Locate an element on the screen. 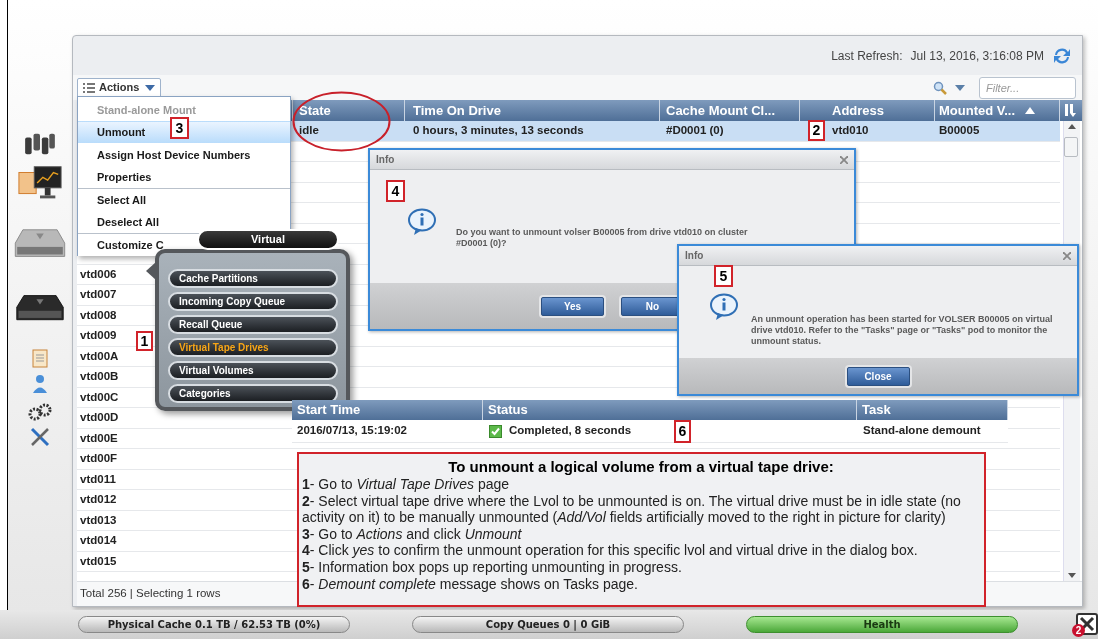 The width and height of the screenshot is (1098, 639). table-cell: vtd010 is located at coordinates (850, 130).